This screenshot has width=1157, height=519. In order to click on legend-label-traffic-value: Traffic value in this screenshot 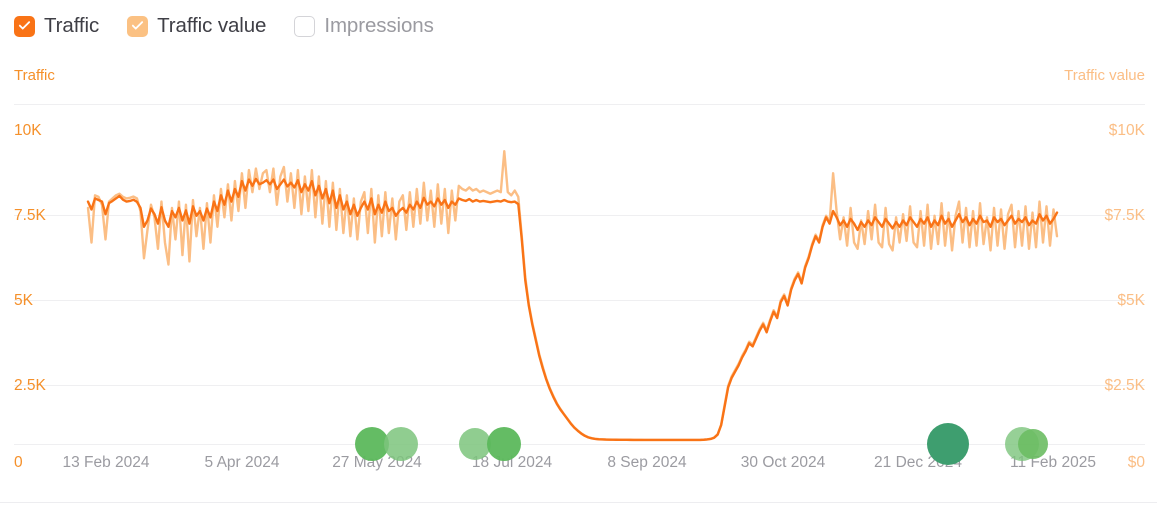, I will do `click(212, 25)`.